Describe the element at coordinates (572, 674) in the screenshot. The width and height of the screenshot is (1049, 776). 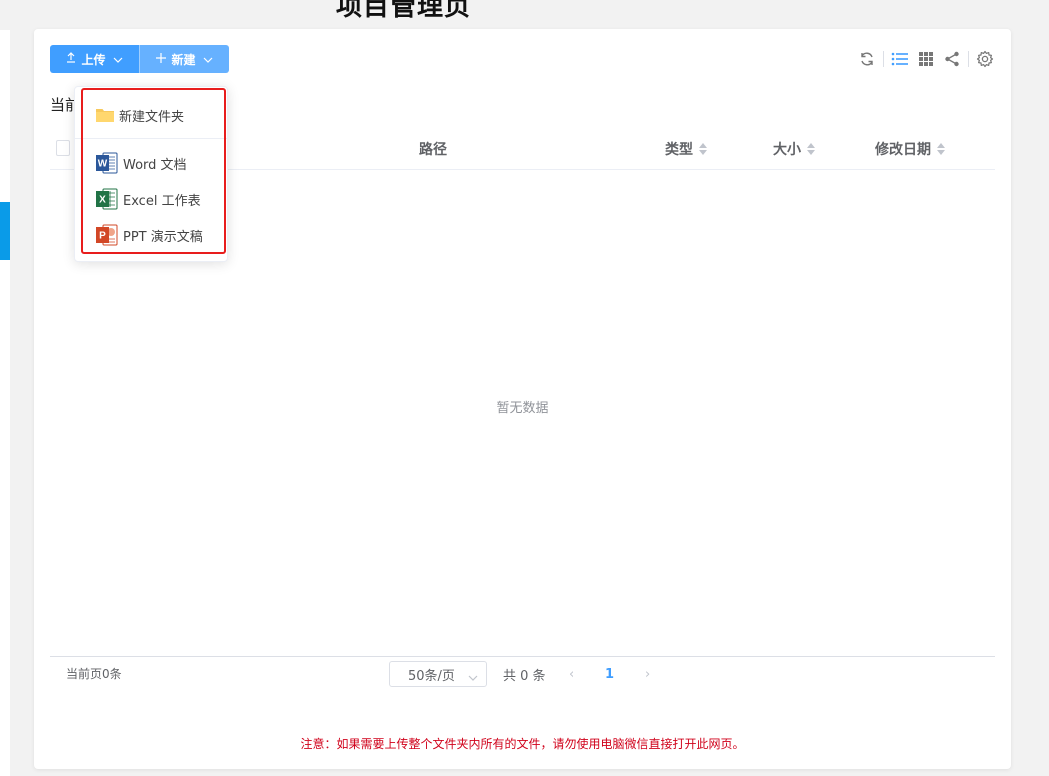
I see `prev-page-button: ‹` at that location.